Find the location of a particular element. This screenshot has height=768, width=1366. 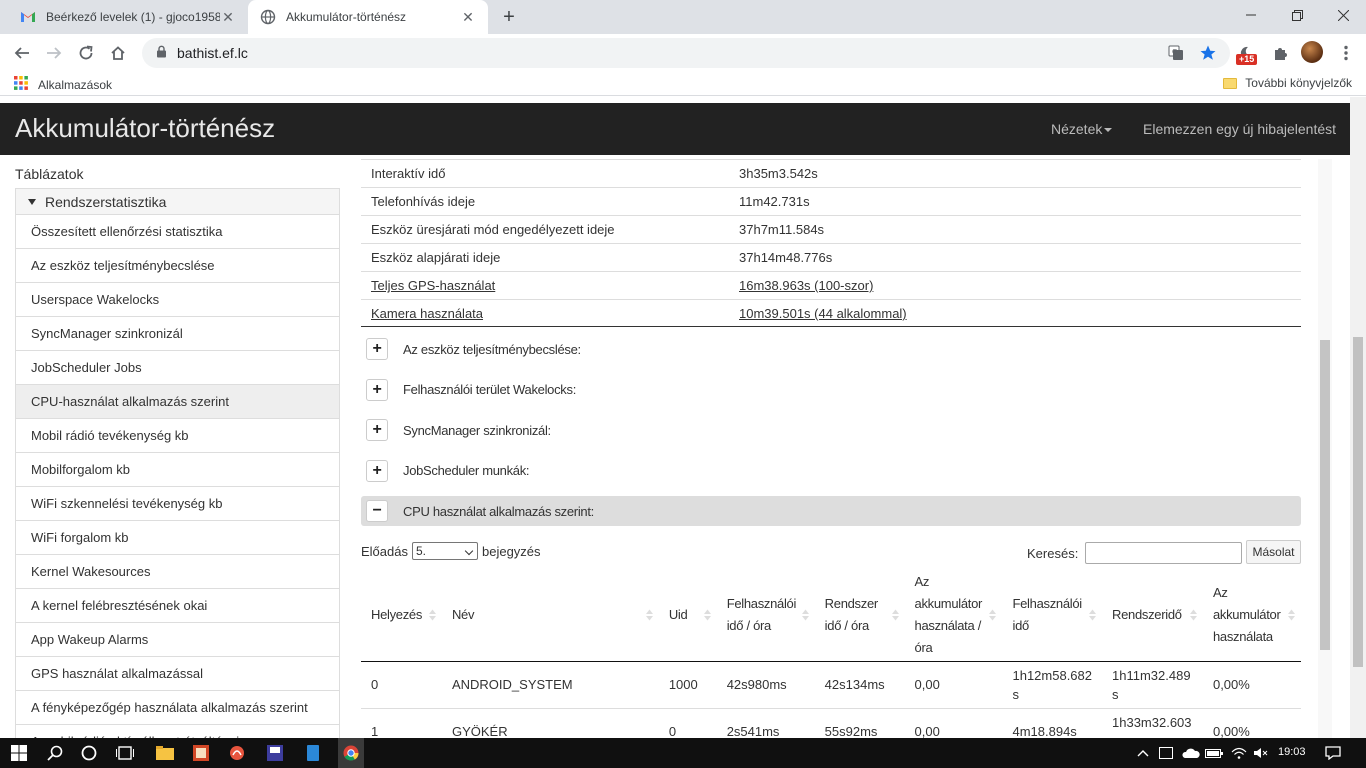

gmail-icon is located at coordinates (28, 17).